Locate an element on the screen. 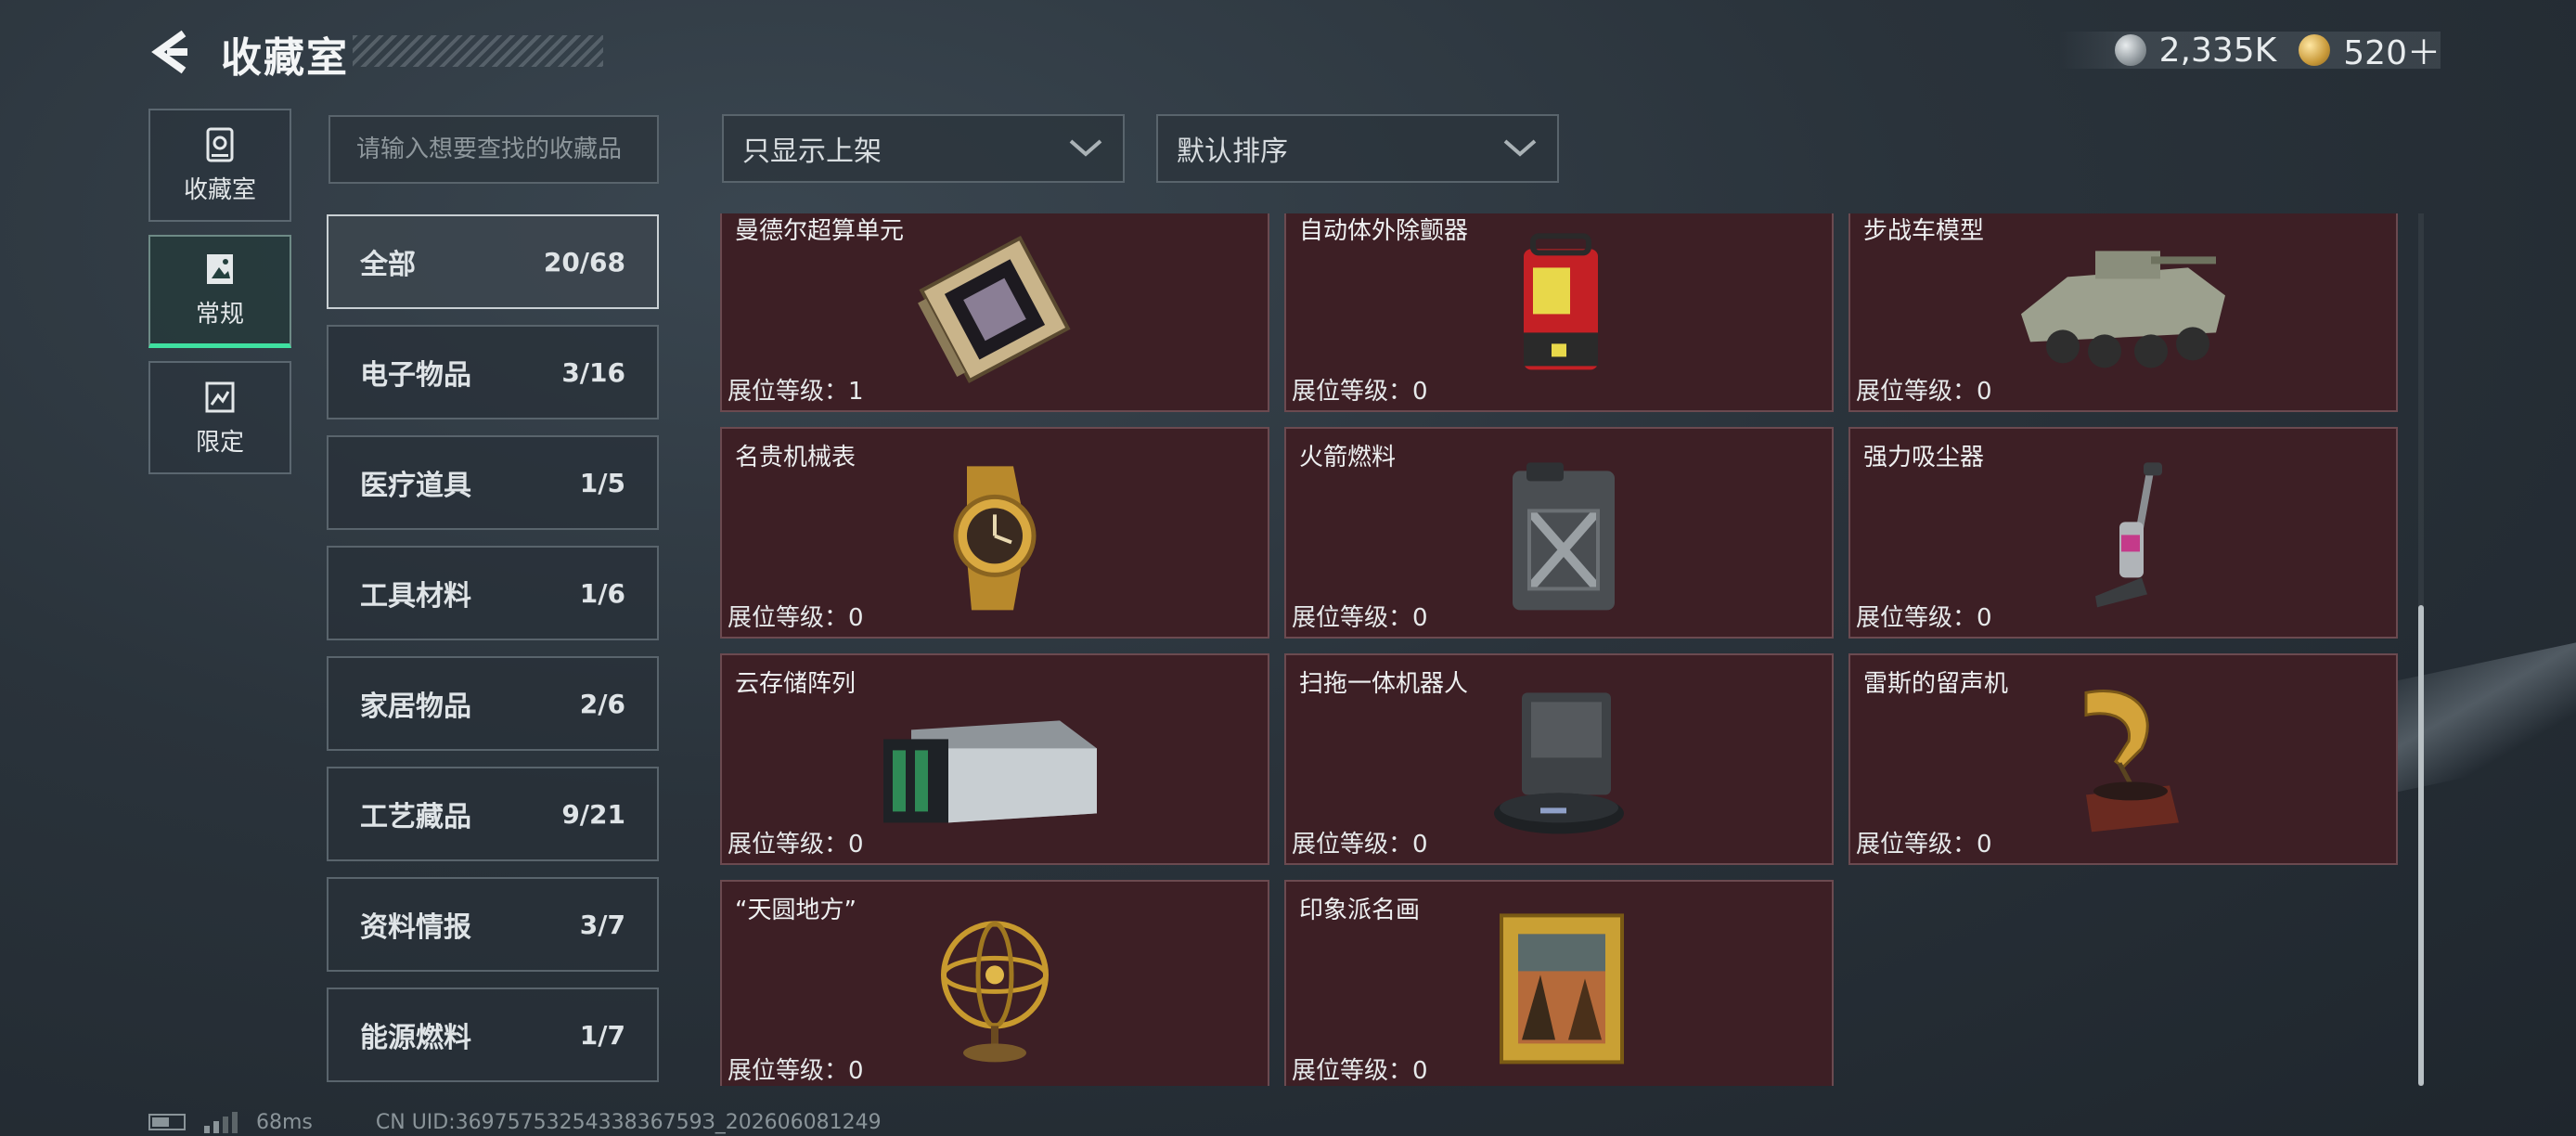 The width and height of the screenshot is (2576, 1136). watch-icon is located at coordinates (995, 538).